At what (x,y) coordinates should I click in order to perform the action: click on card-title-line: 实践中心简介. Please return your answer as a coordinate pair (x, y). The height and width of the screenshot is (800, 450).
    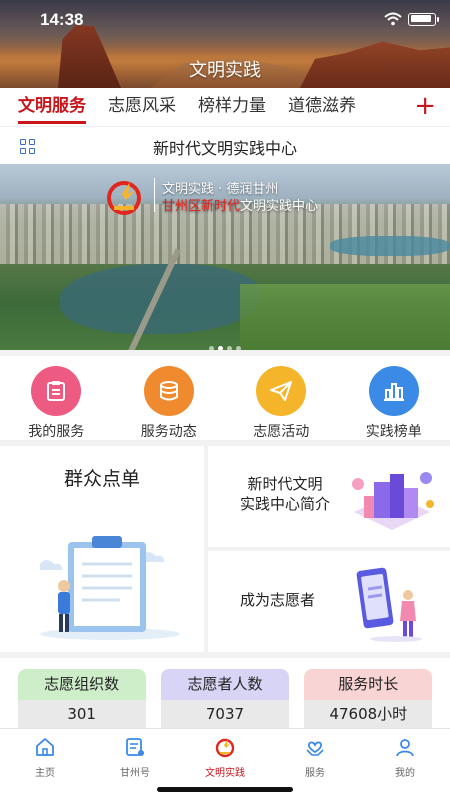
    Looking at the image, I should click on (284, 504).